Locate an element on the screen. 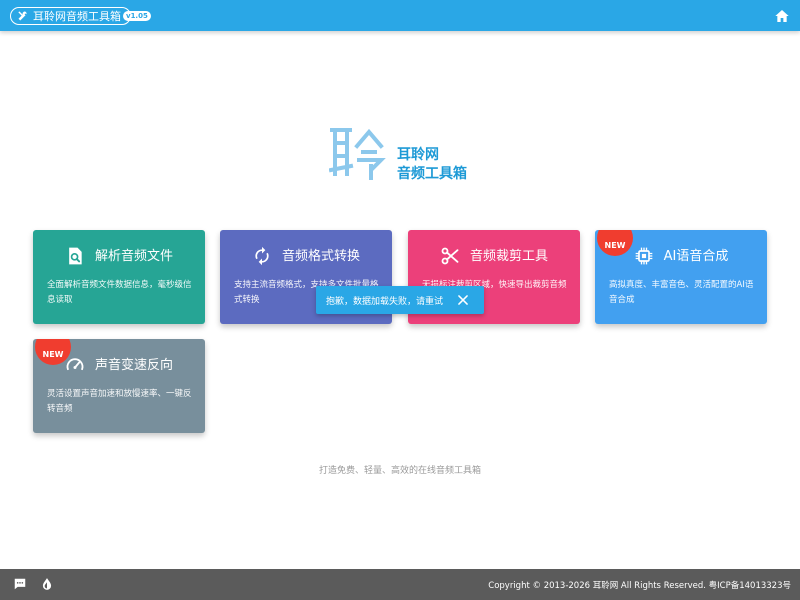 The width and height of the screenshot is (800, 600). card-header: 音频格式转换 is located at coordinates (306, 256).